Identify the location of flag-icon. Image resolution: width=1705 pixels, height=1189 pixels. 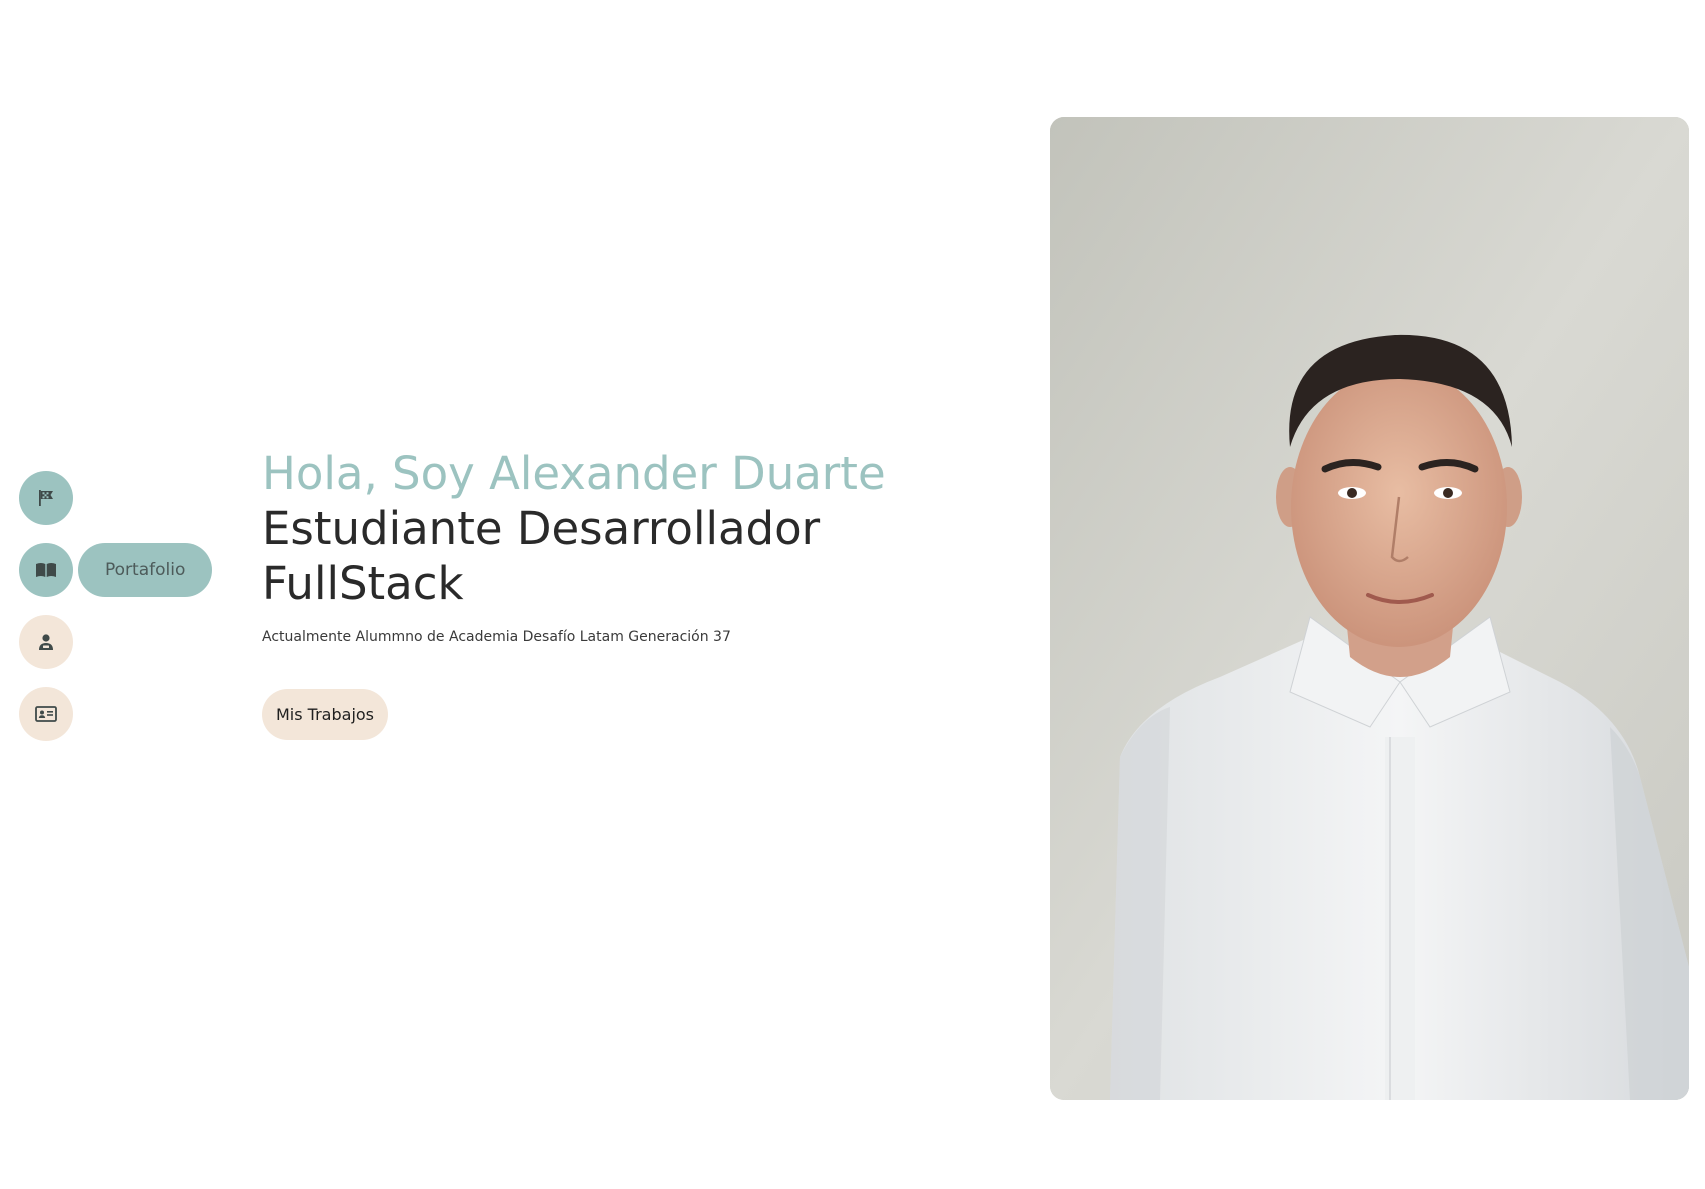
(46, 498).